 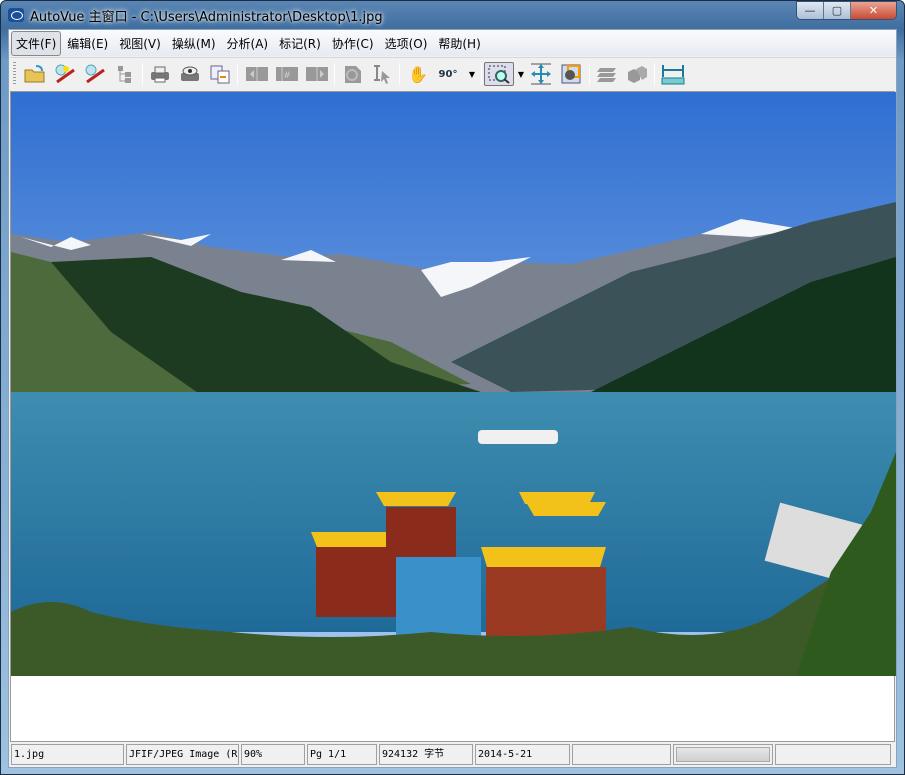 What do you see at coordinates (673, 74) in the screenshot?
I see `measure-distance-icon` at bounding box center [673, 74].